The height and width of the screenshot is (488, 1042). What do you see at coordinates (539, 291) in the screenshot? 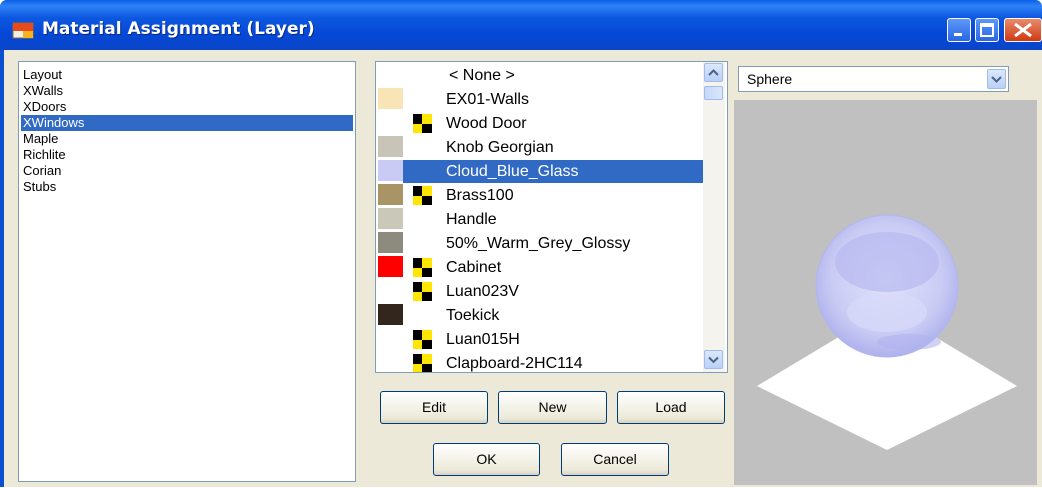
I see `material-item: Luan023V` at bounding box center [539, 291].